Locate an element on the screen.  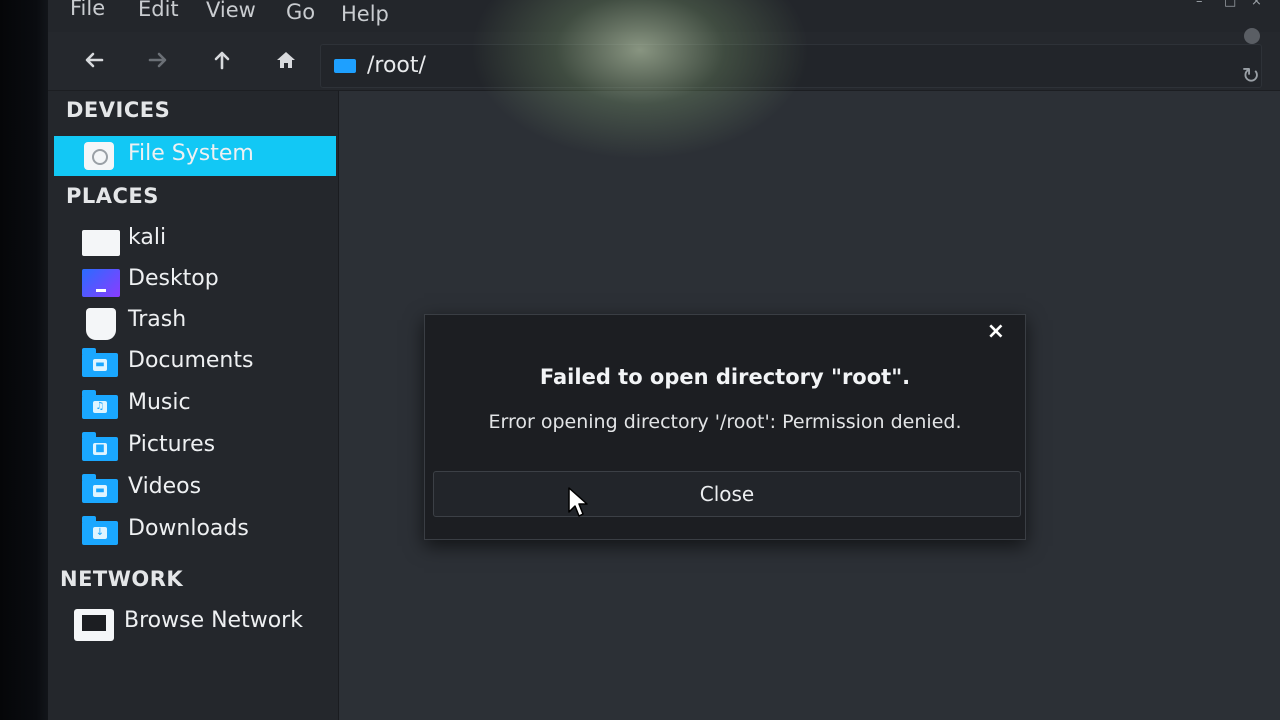
close-icon: × is located at coordinates (996, 331).